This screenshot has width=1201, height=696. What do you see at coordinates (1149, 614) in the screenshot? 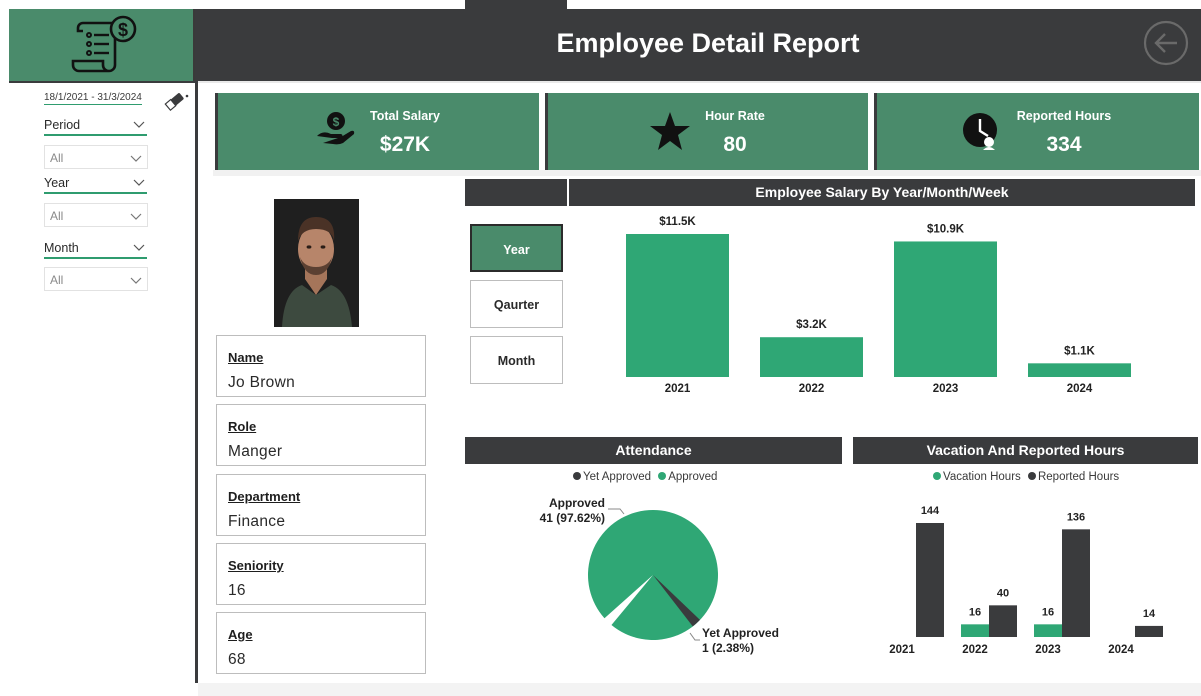
I see `bar-data-label: 14` at bounding box center [1149, 614].